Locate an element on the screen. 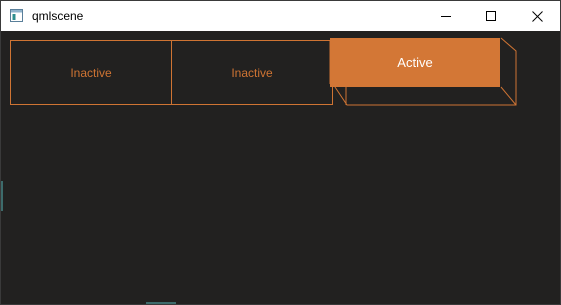 This screenshot has height=305, width=561. minimize-button is located at coordinates (446, 16).